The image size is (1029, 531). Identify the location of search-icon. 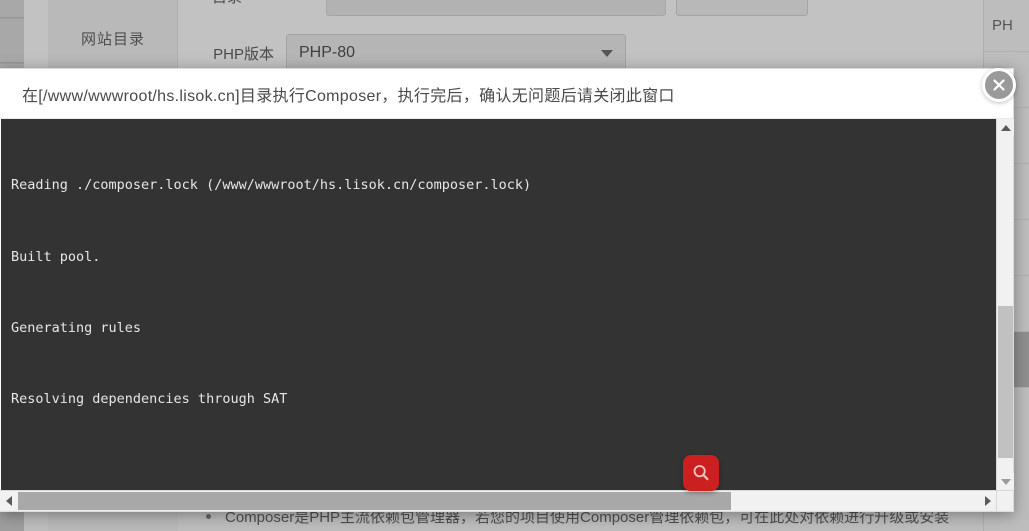
(701, 473).